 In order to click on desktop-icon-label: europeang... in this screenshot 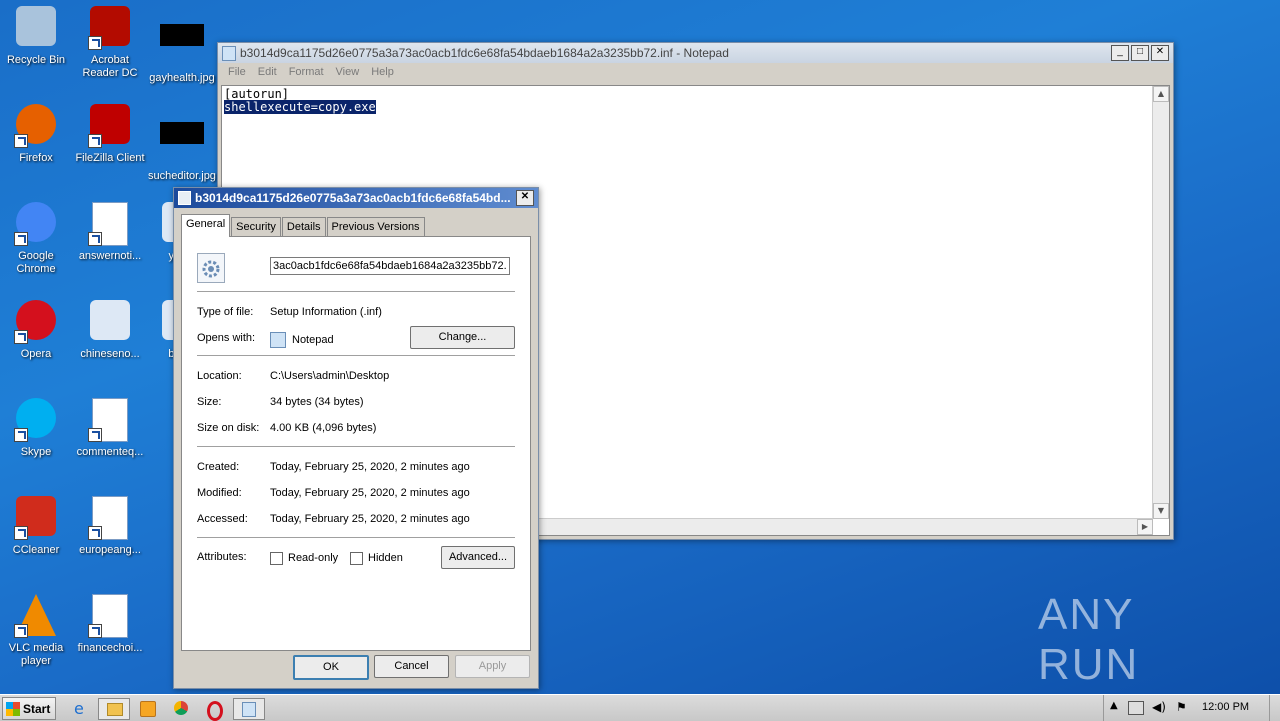, I will do `click(110, 550)`.